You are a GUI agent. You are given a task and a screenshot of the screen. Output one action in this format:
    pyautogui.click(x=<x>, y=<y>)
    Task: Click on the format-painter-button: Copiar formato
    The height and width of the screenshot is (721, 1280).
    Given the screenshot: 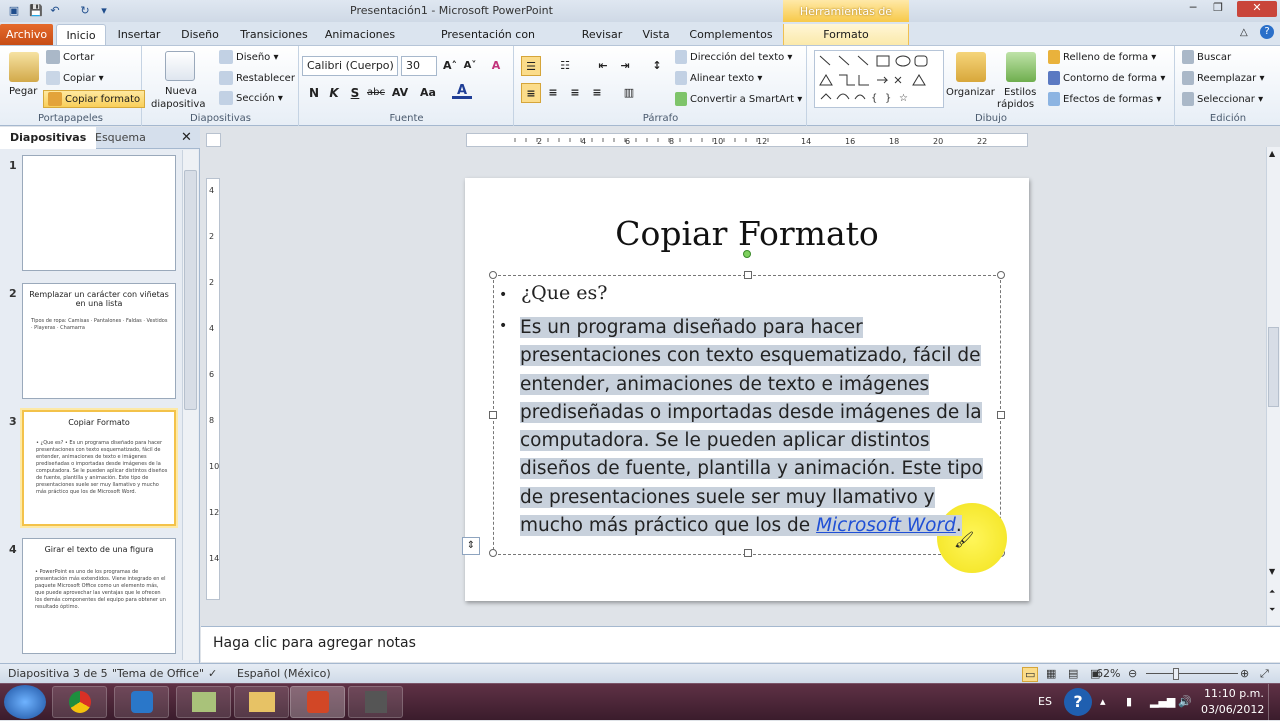 What is the action you would take?
    pyautogui.click(x=94, y=99)
    